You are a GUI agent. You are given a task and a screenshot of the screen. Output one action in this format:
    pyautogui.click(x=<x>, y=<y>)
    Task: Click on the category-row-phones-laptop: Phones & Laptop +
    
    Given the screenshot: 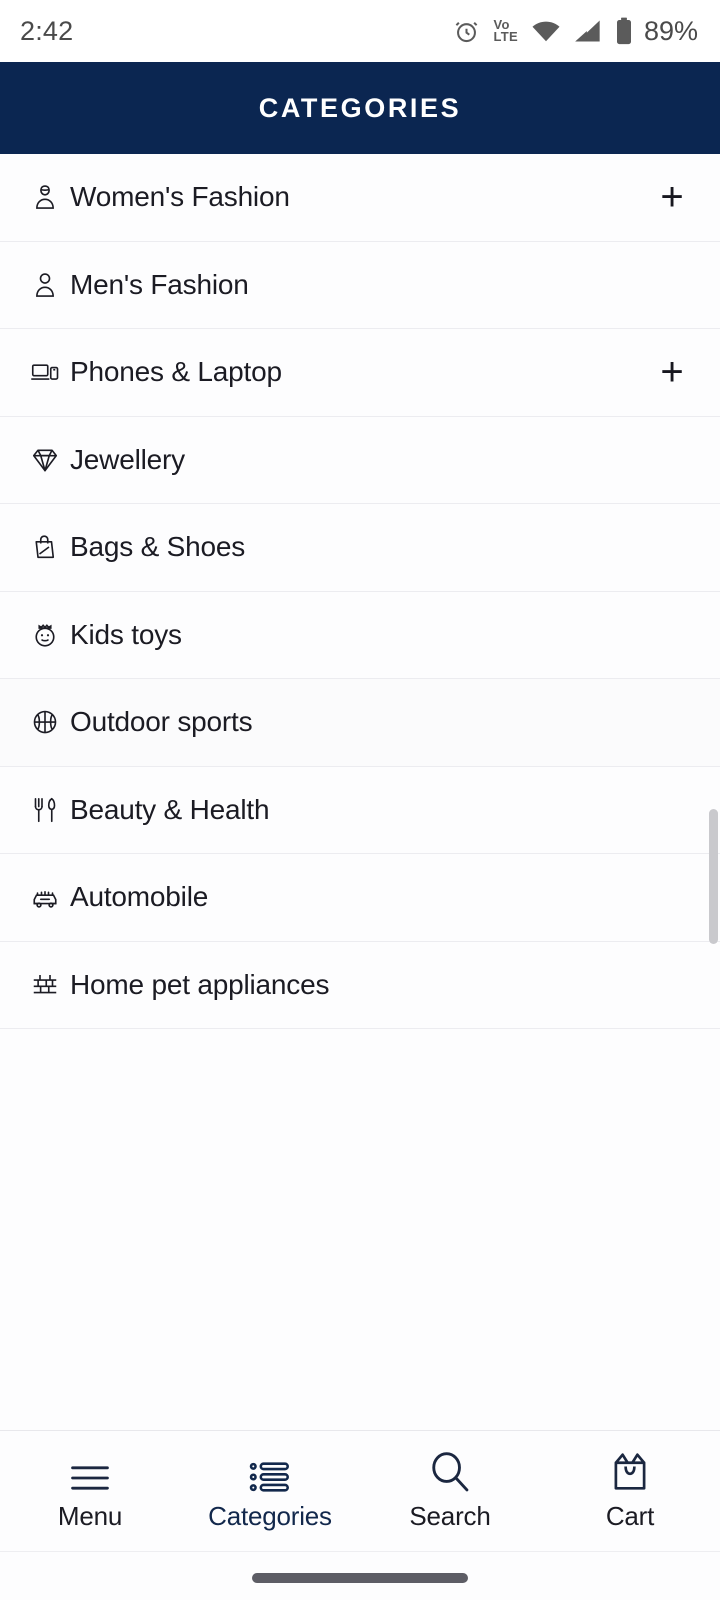 What is the action you would take?
    pyautogui.click(x=360, y=373)
    